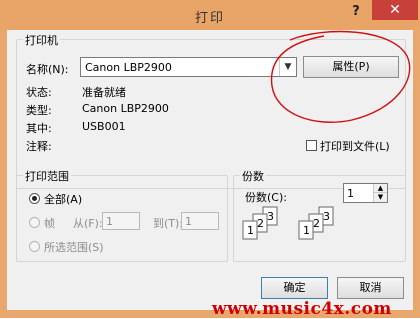  What do you see at coordinates (47, 69) in the screenshot?
I see `printer-name-label: 名称(N):` at bounding box center [47, 69].